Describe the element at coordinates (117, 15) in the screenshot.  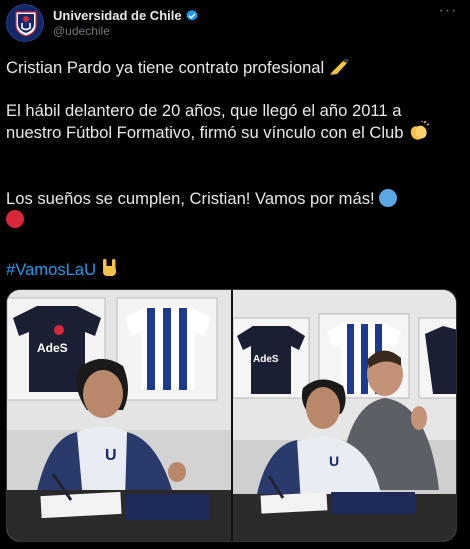
I see `display-name: Universidad de Chile` at that location.